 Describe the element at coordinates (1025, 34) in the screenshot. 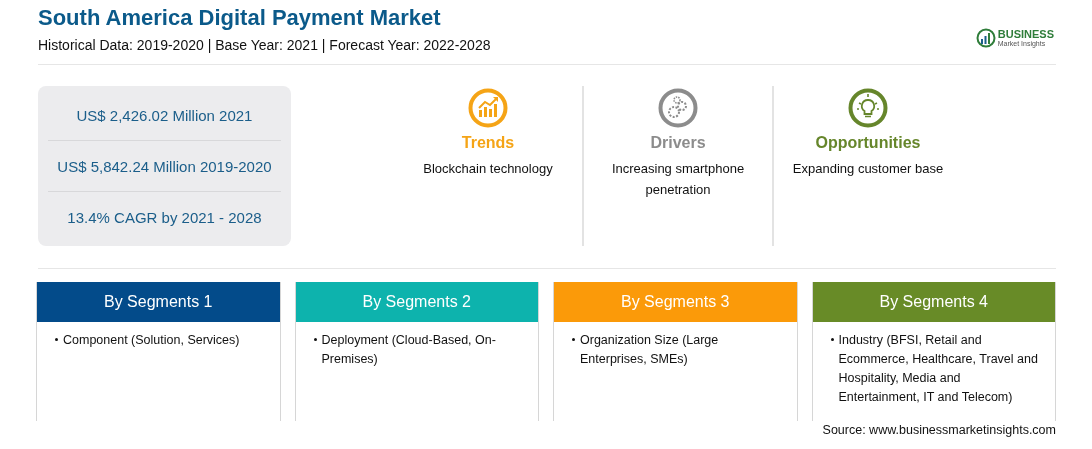

I see `logo-name: BUSINESS` at that location.